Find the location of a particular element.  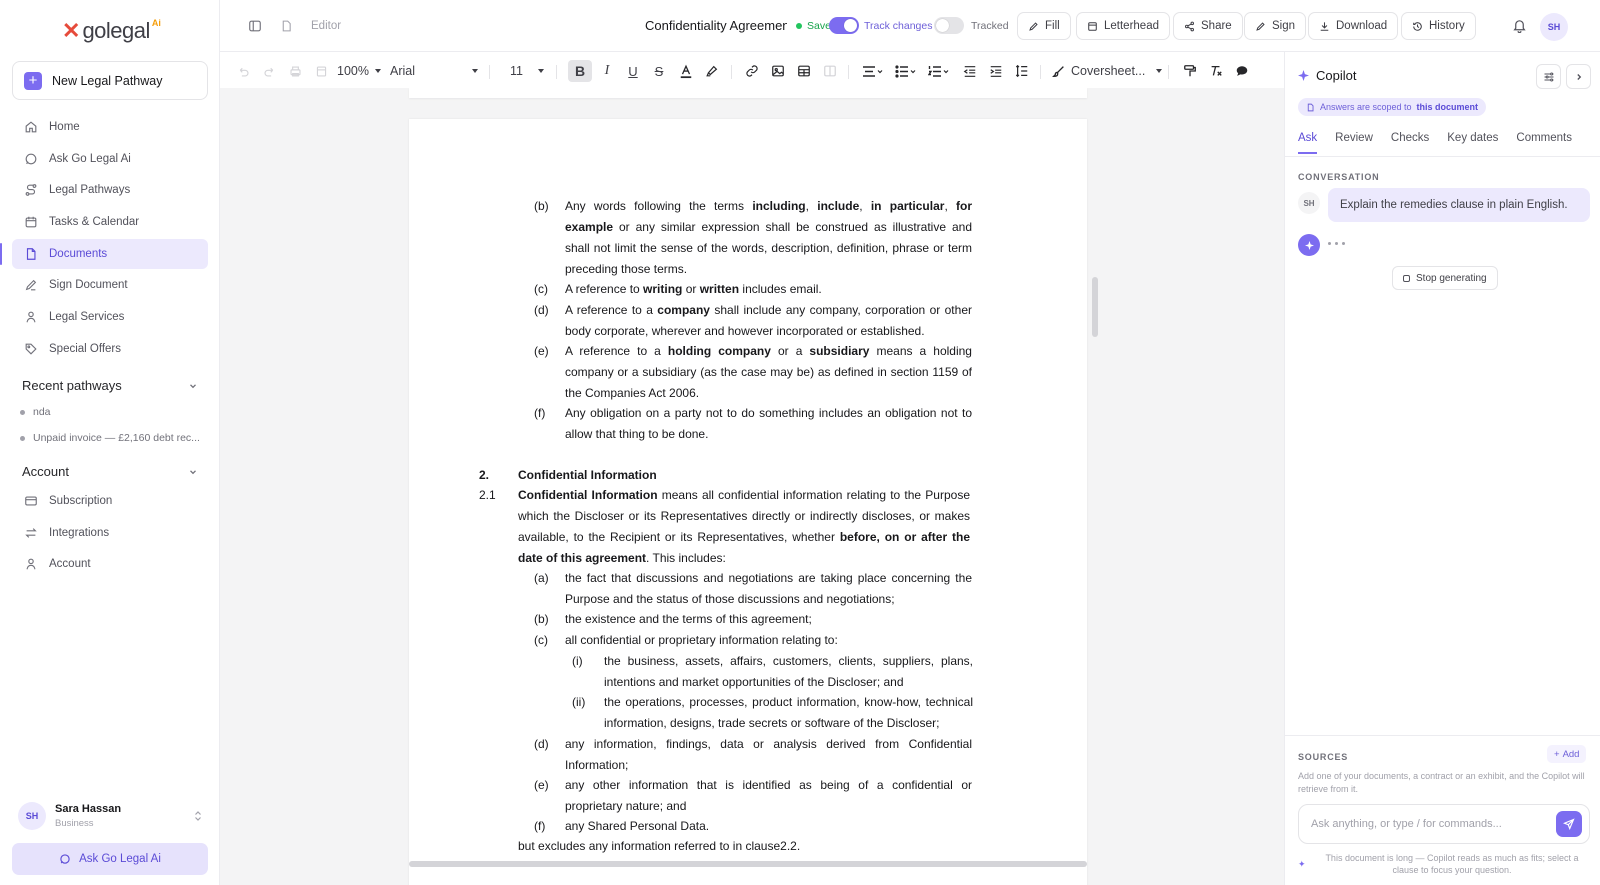

defined-term: Confidential Information is located at coordinates (588, 495).